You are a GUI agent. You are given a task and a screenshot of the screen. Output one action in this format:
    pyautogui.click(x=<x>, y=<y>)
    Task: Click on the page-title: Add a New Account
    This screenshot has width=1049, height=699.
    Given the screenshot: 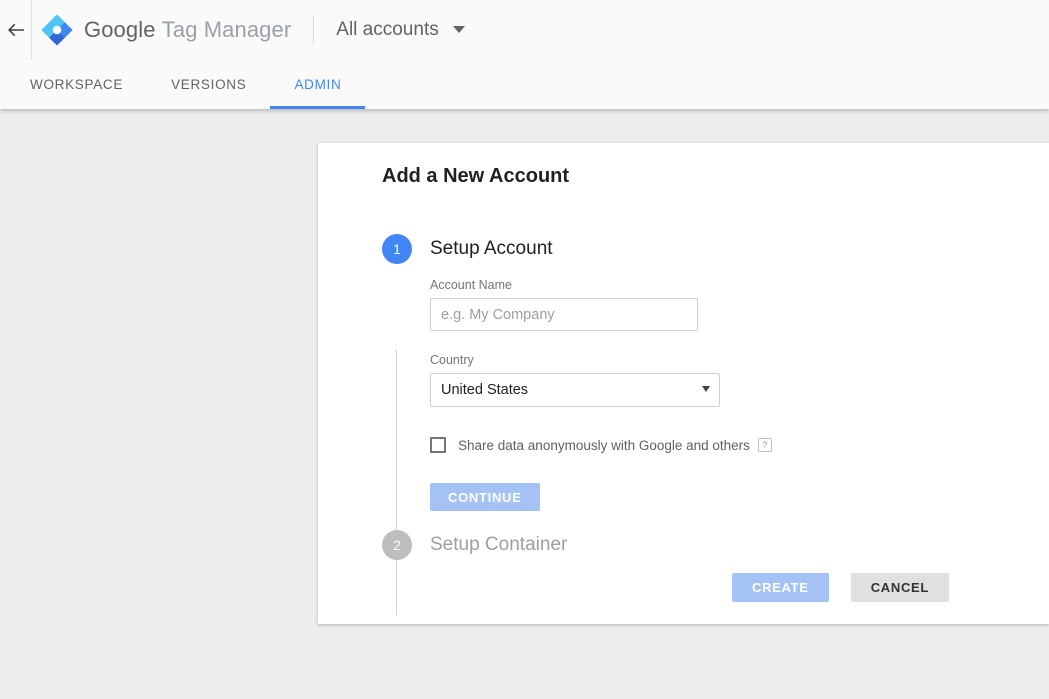 What is the action you would take?
    pyautogui.click(x=476, y=176)
    